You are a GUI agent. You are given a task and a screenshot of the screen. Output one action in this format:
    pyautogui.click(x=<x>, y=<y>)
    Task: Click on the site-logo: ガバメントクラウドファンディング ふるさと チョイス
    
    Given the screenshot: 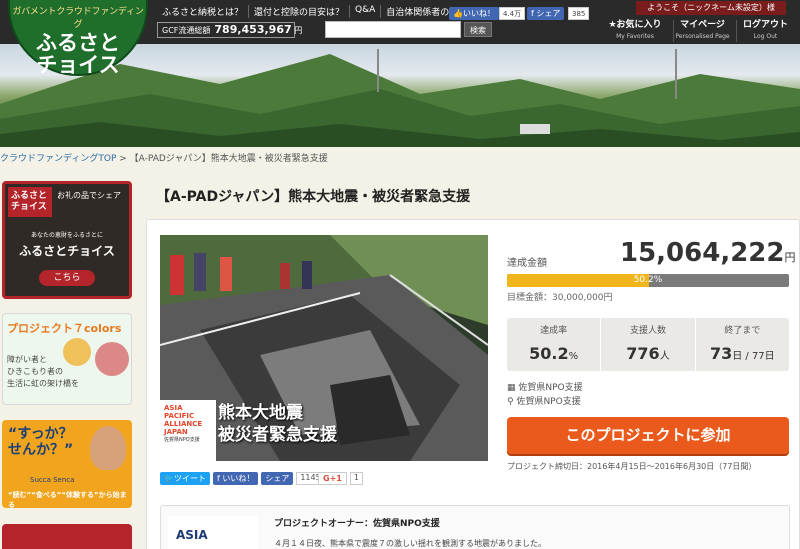 What is the action you would take?
    pyautogui.click(x=78, y=38)
    